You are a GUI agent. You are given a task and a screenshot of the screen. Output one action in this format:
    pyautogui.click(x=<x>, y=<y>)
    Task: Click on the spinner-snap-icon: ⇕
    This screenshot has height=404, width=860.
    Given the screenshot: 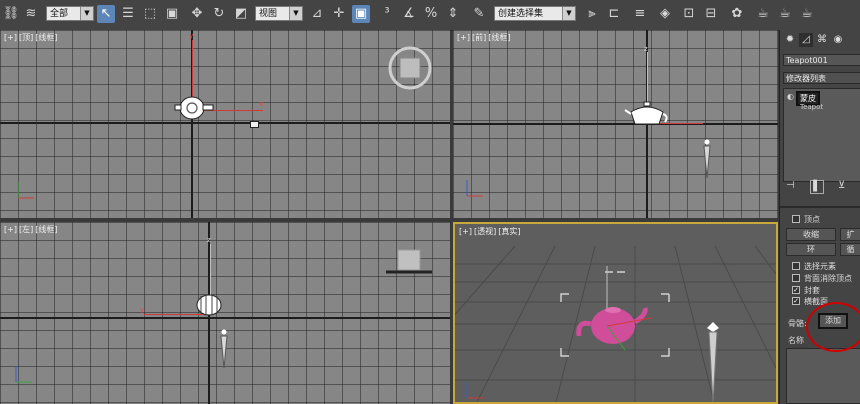 What is the action you would take?
    pyautogui.click(x=453, y=14)
    